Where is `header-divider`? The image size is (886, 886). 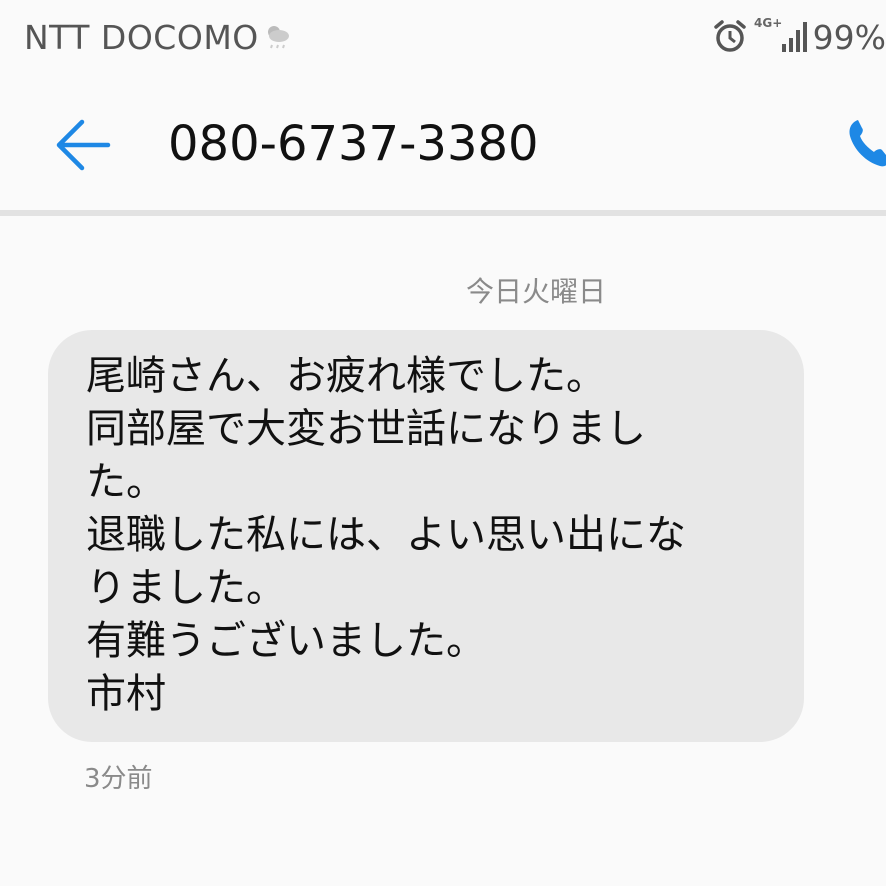
header-divider is located at coordinates (443, 213).